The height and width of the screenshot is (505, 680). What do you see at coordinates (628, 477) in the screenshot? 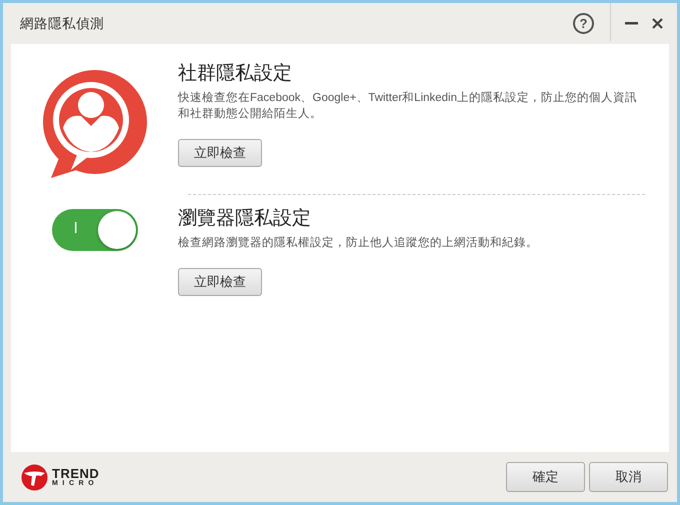
I see `cancel-button: 取消` at bounding box center [628, 477].